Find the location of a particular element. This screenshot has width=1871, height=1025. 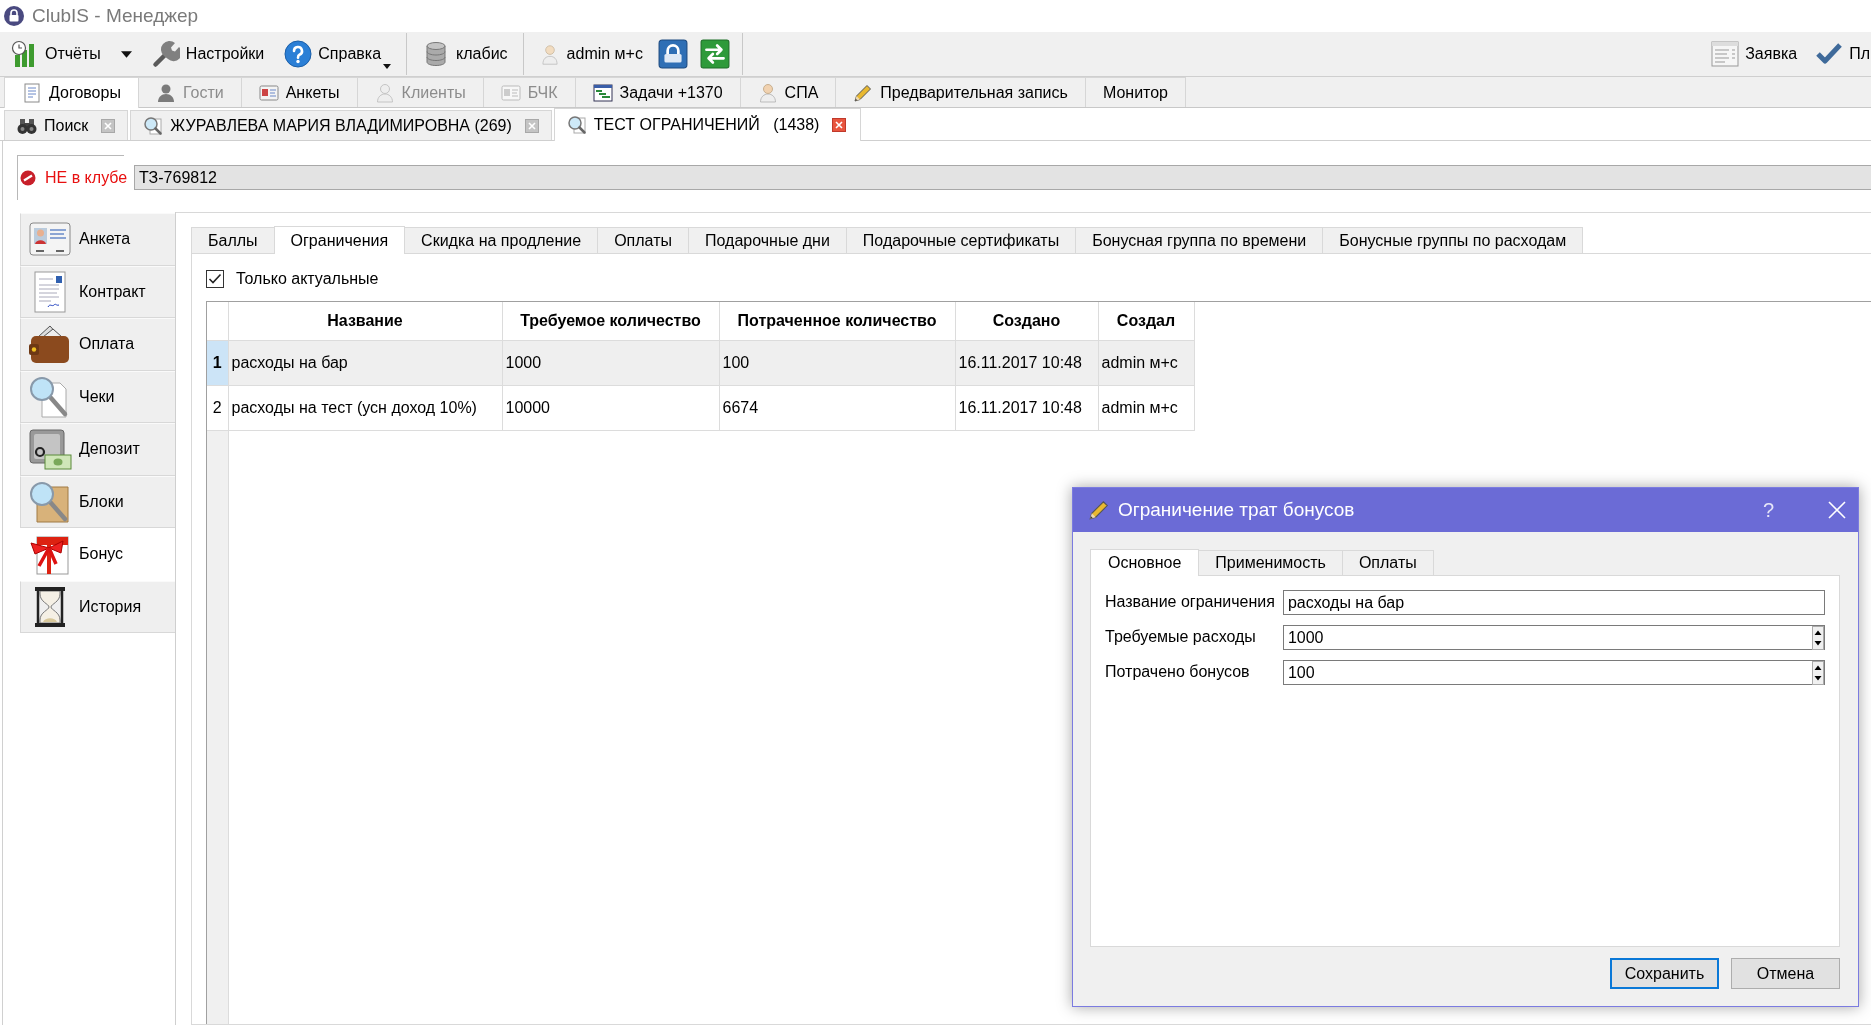

sidebar-item: Чеки is located at coordinates (97, 396).